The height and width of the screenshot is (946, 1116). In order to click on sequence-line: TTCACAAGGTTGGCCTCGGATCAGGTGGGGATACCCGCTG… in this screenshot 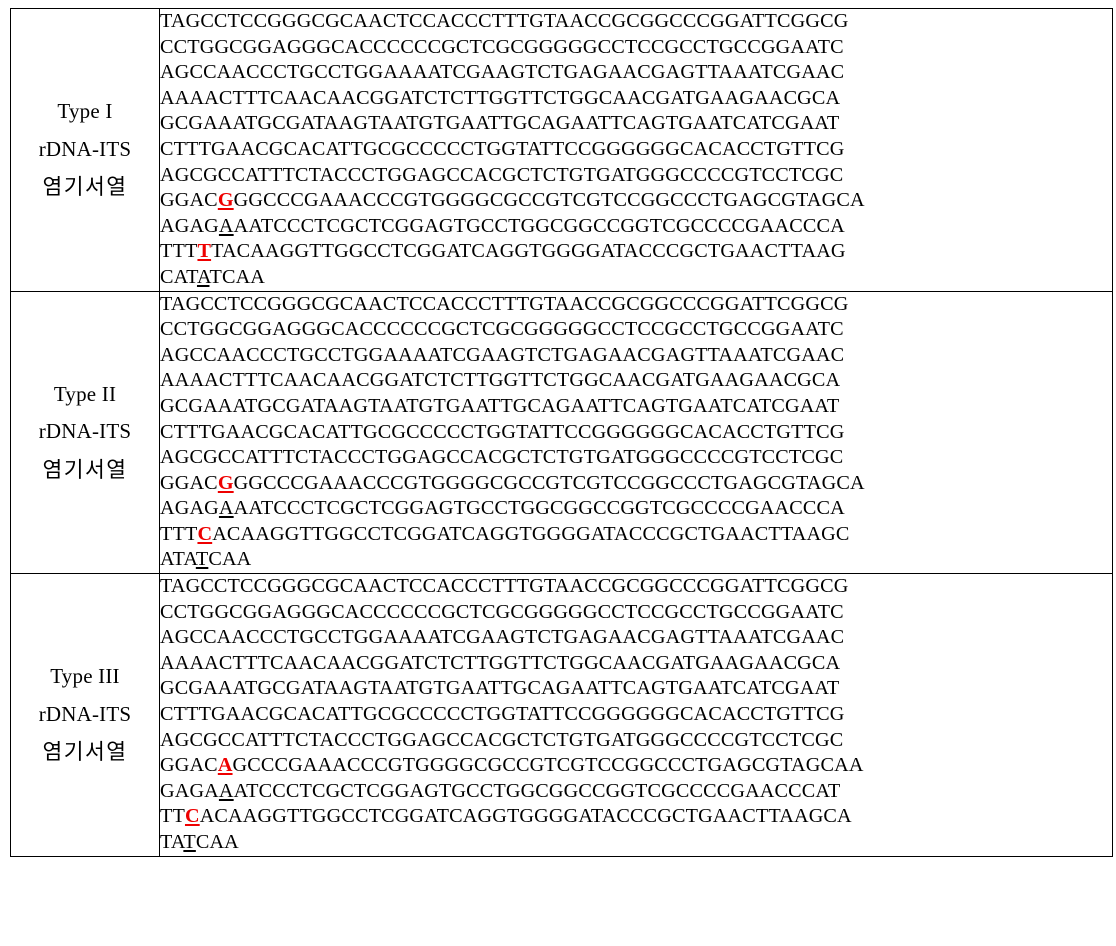, I will do `click(636, 817)`.